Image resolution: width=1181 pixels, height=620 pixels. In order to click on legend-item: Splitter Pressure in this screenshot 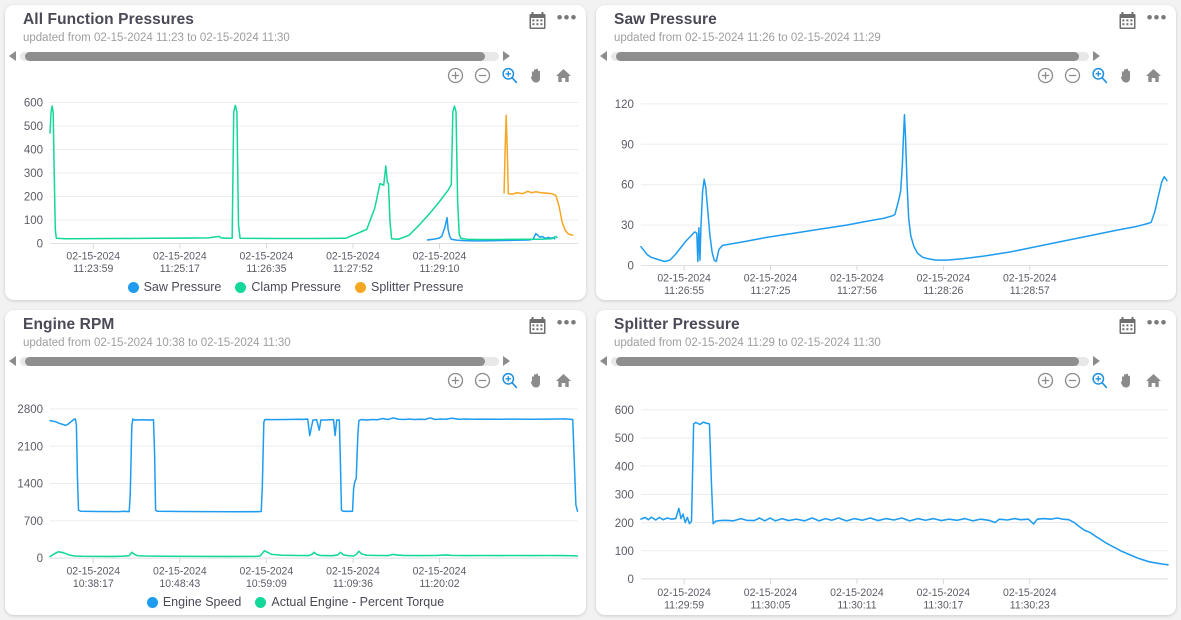, I will do `click(409, 287)`.